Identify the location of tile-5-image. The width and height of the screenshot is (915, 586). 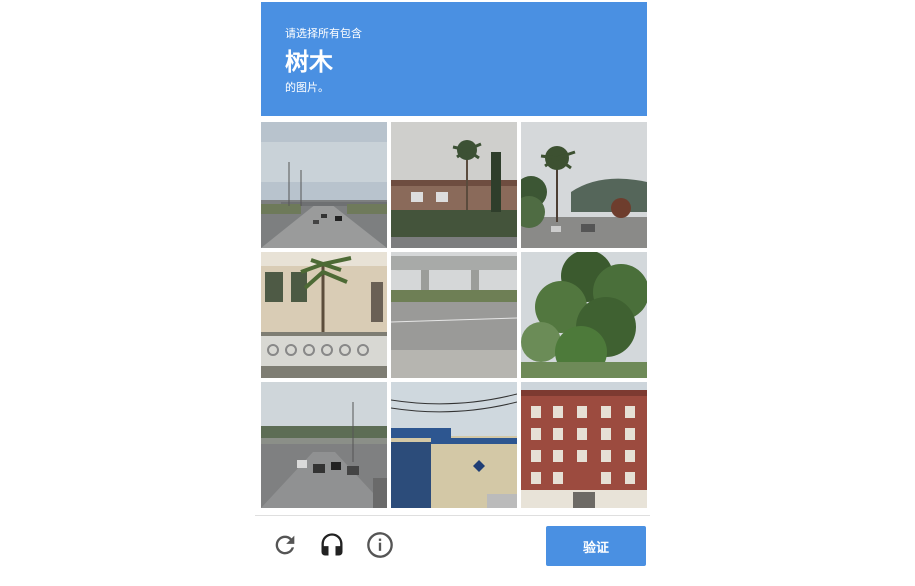
(454, 315).